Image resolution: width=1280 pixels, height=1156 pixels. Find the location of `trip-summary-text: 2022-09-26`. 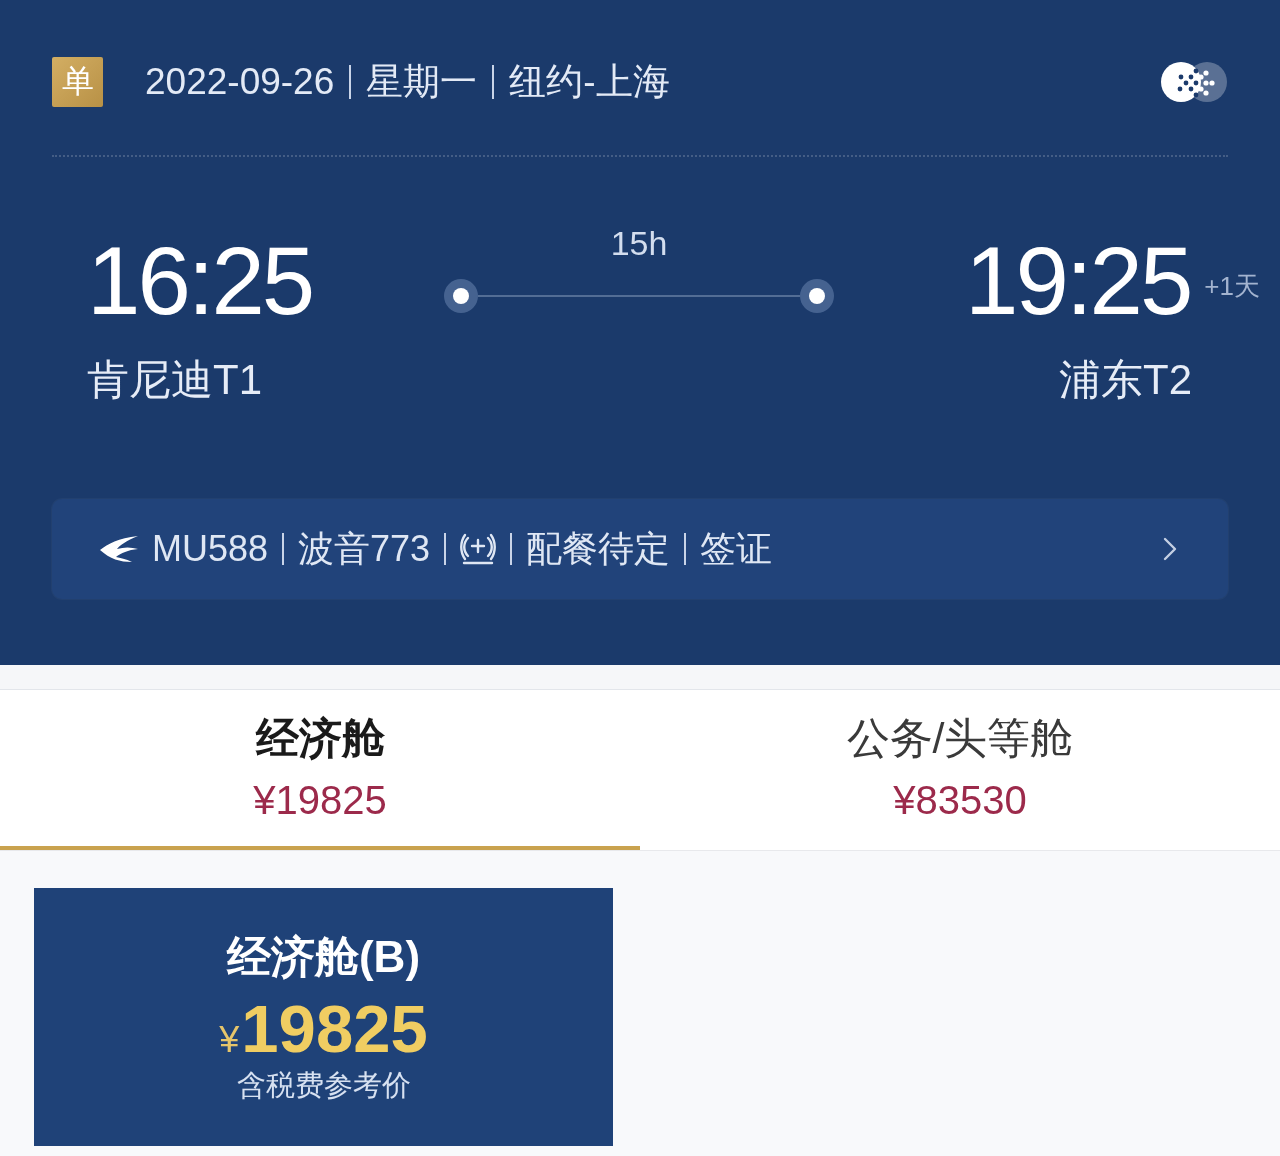

trip-summary-text: 2022-09-26 is located at coordinates (240, 82).